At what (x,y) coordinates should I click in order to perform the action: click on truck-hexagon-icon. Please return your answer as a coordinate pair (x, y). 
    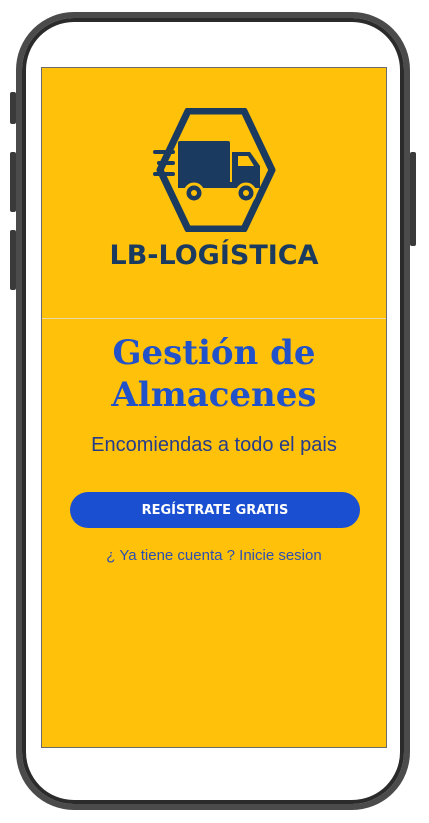
    Looking at the image, I should click on (214, 170).